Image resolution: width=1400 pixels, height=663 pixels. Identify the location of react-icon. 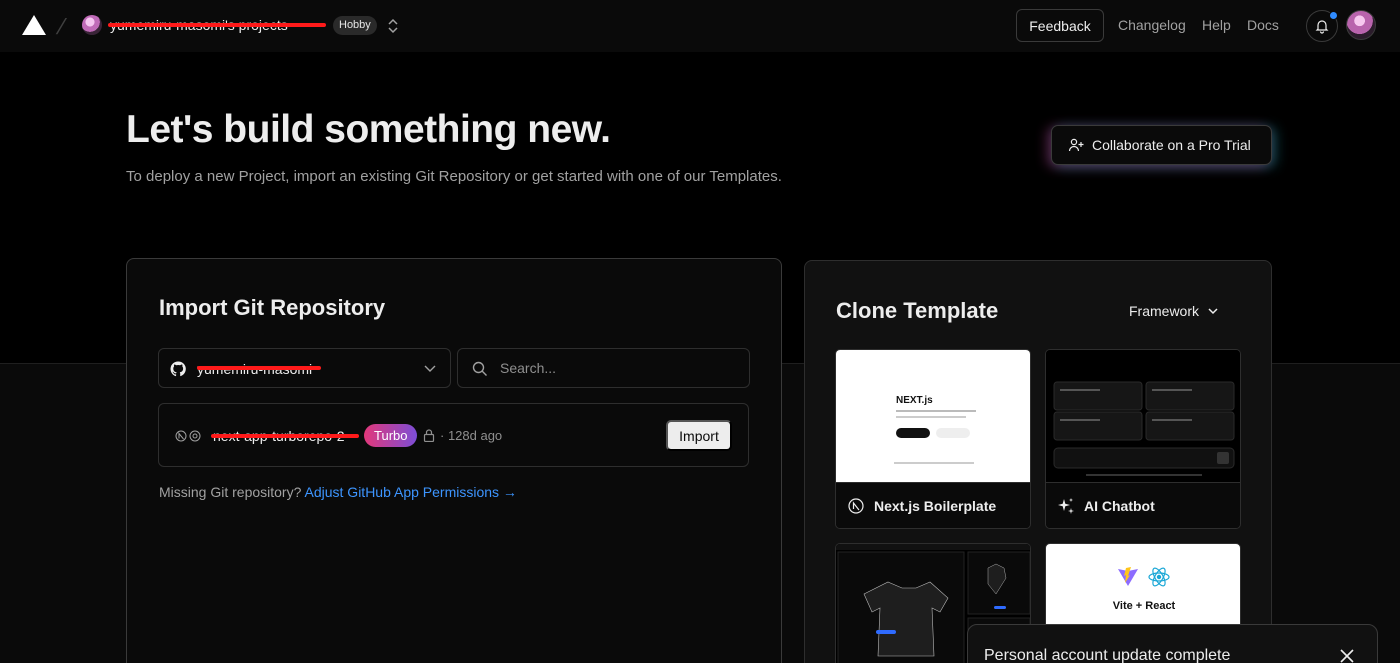
(1159, 577).